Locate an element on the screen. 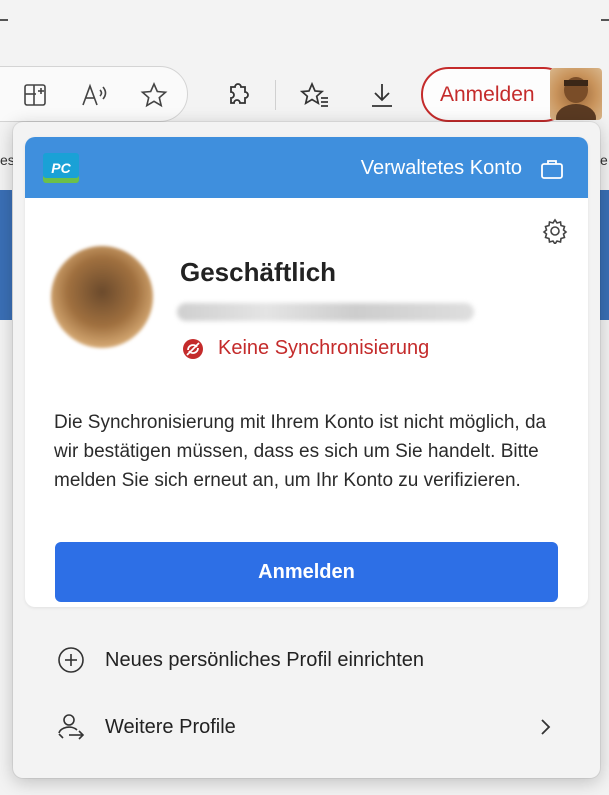 The width and height of the screenshot is (609, 795). switch-profile-icon is located at coordinates (71, 727).